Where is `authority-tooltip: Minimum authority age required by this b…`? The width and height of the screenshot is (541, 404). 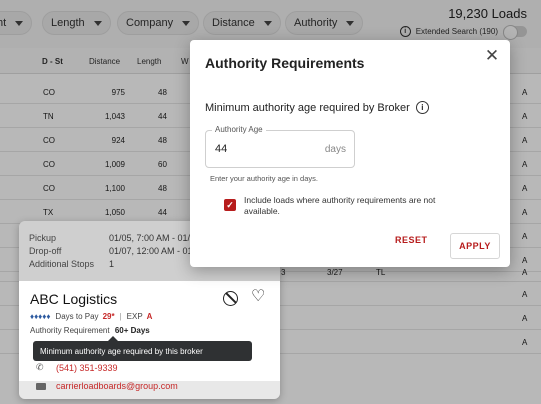 authority-tooltip: Minimum authority age required by this b… is located at coordinates (142, 348).